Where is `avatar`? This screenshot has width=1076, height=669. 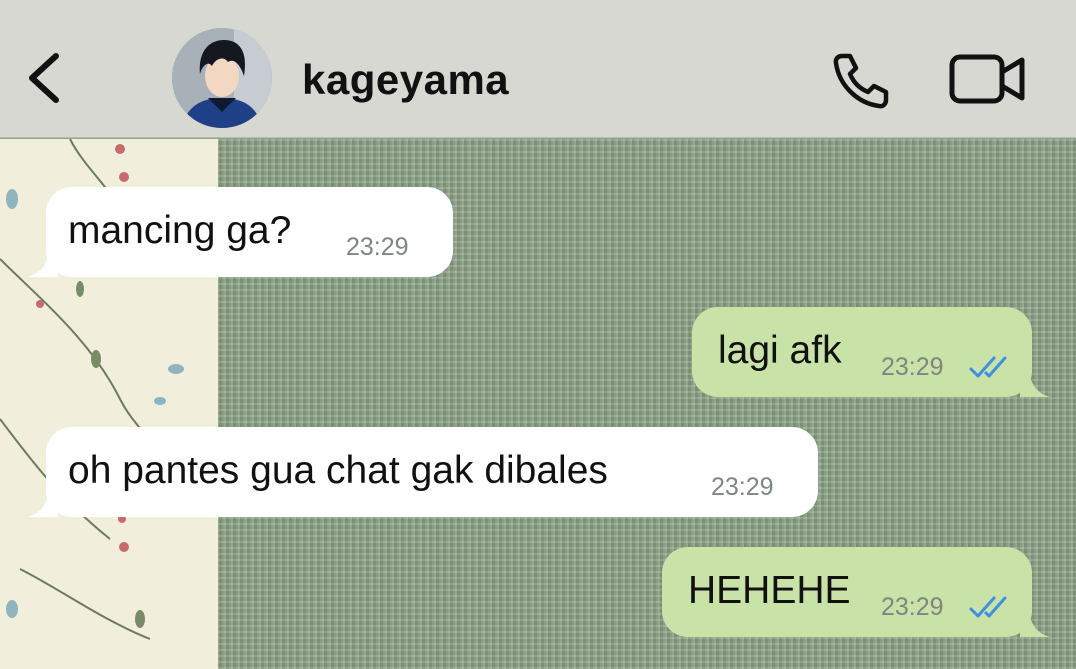 avatar is located at coordinates (222, 78).